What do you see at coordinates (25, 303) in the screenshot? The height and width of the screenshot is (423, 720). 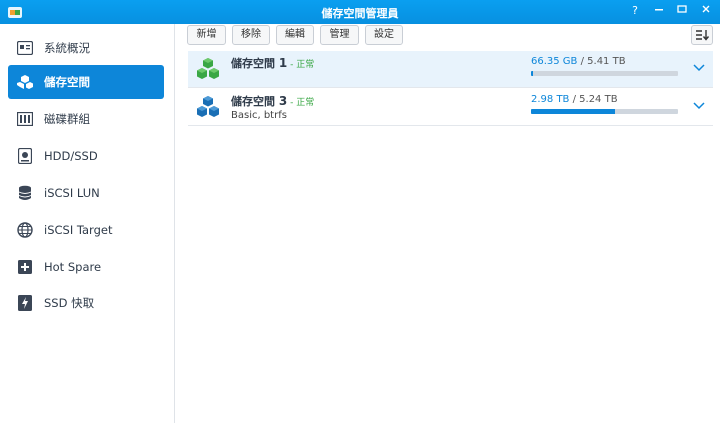 I see `ssd-cache-icon` at bounding box center [25, 303].